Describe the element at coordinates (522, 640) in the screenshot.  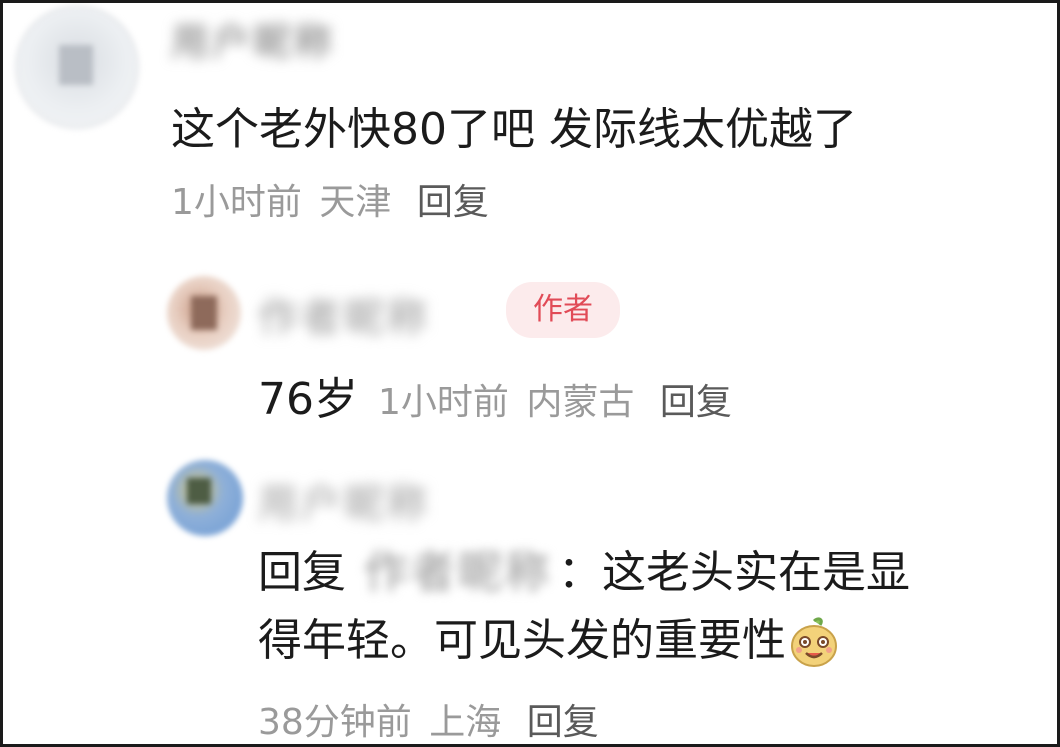
I see `comment-body-line-2: 得年轻。可见头发的重要性` at that location.